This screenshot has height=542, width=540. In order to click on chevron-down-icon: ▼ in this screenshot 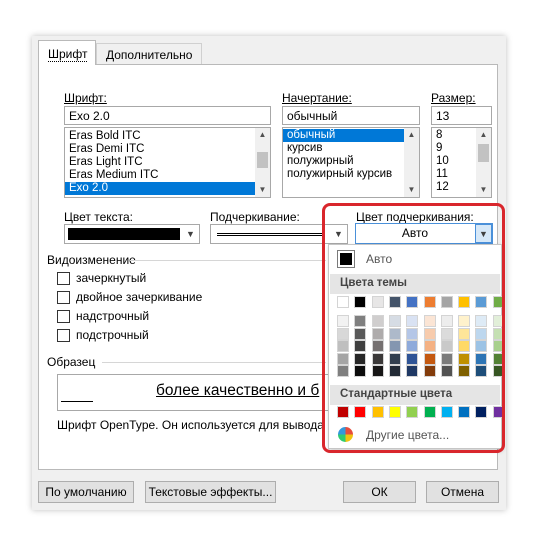, I will do `click(190, 234)`.